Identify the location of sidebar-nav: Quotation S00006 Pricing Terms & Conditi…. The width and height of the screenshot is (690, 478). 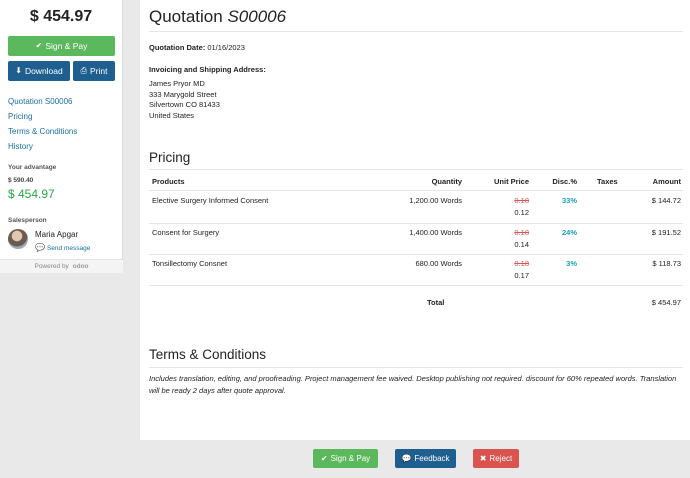
(42, 124).